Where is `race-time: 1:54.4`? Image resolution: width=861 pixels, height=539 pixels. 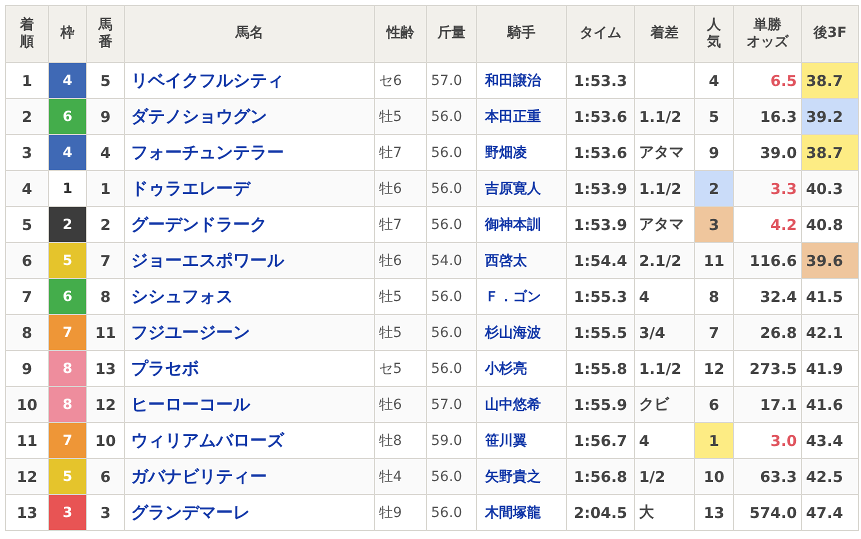
race-time: 1:54.4 is located at coordinates (600, 260).